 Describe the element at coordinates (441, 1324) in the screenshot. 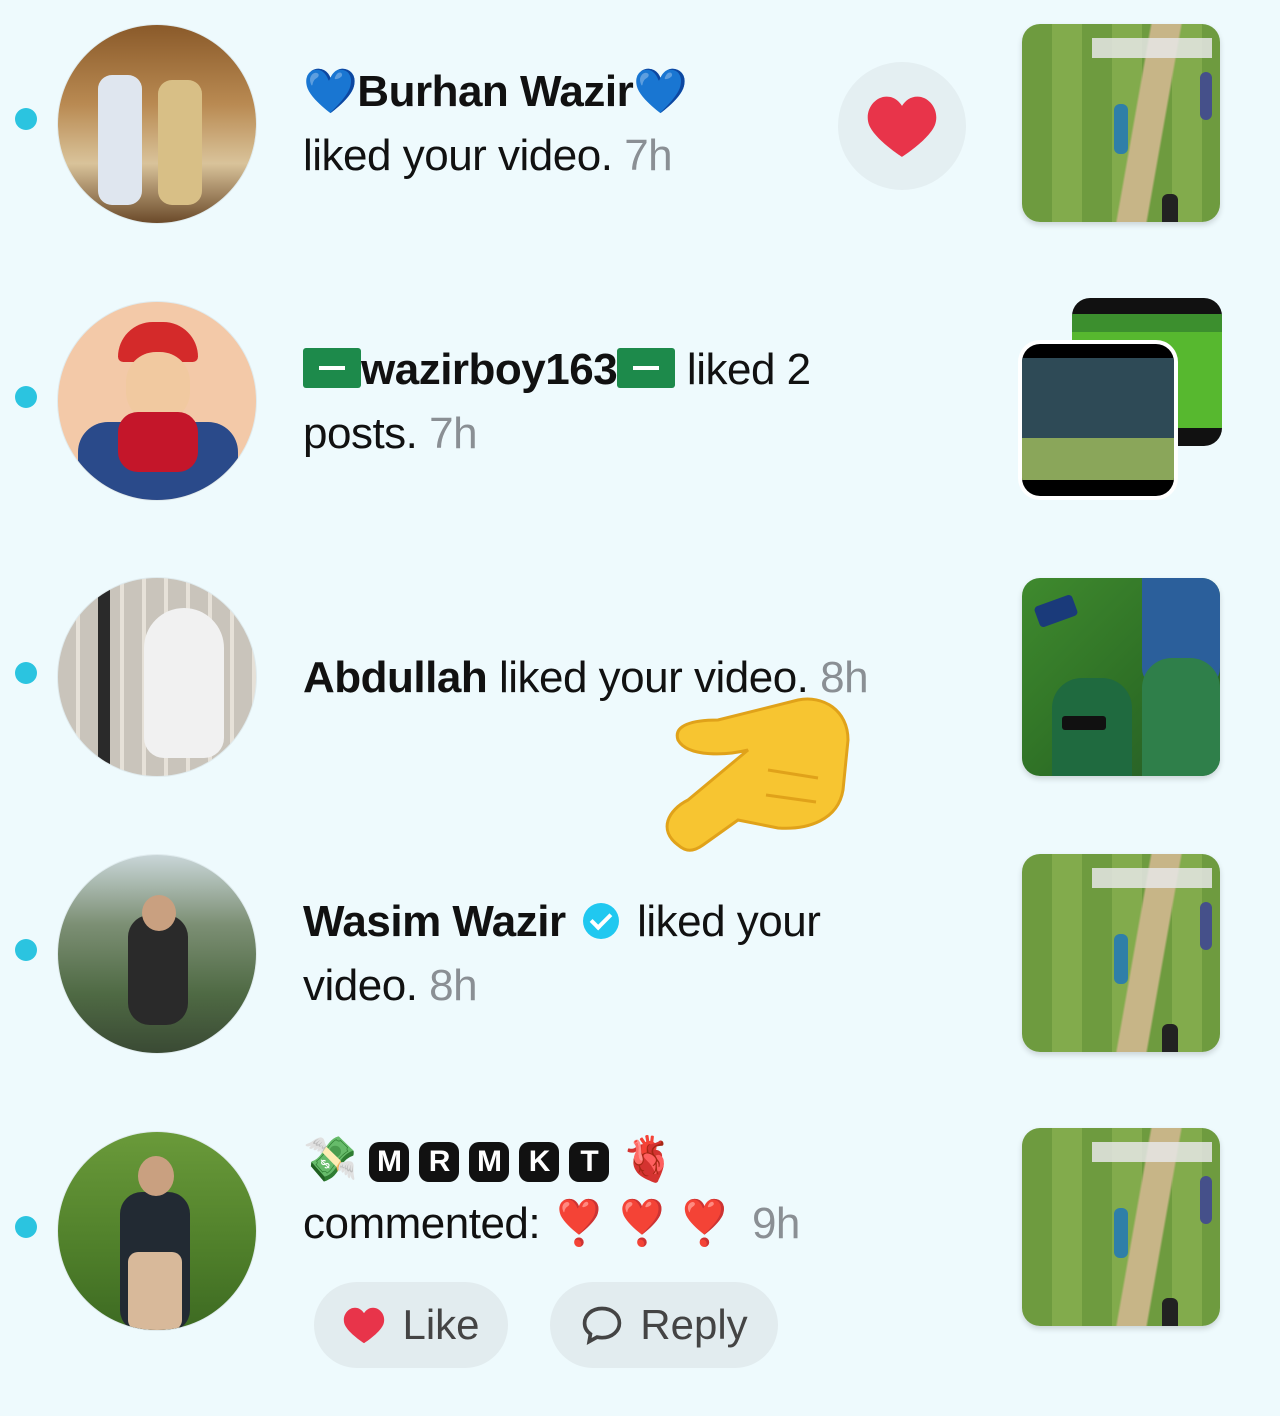

I see `like-label: Like` at that location.